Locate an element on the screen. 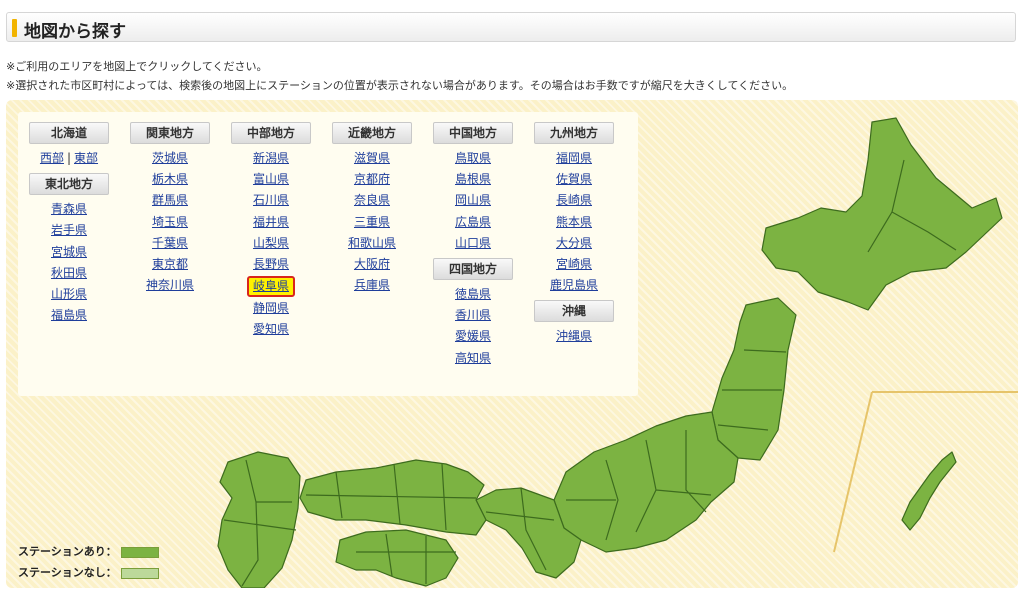 This screenshot has width=1024, height=595. pref-link-shimane: 島根県 is located at coordinates (473, 179).